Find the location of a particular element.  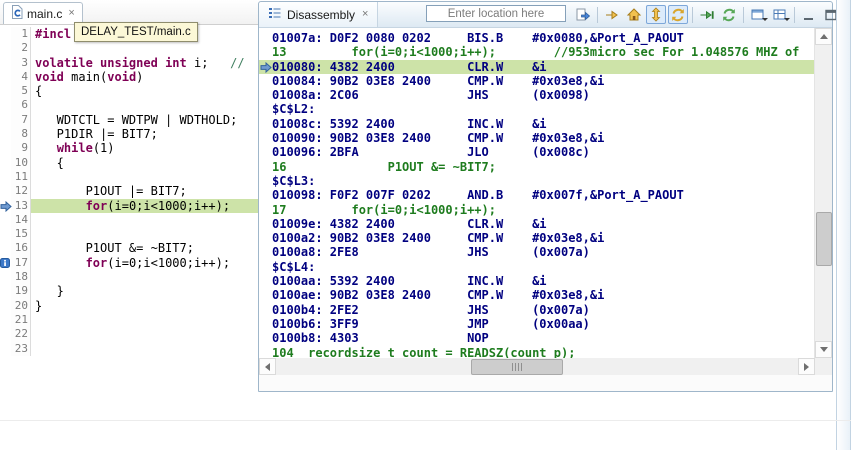

editor-line: 8 P1DIR |= BIT7; is located at coordinates (129, 134).